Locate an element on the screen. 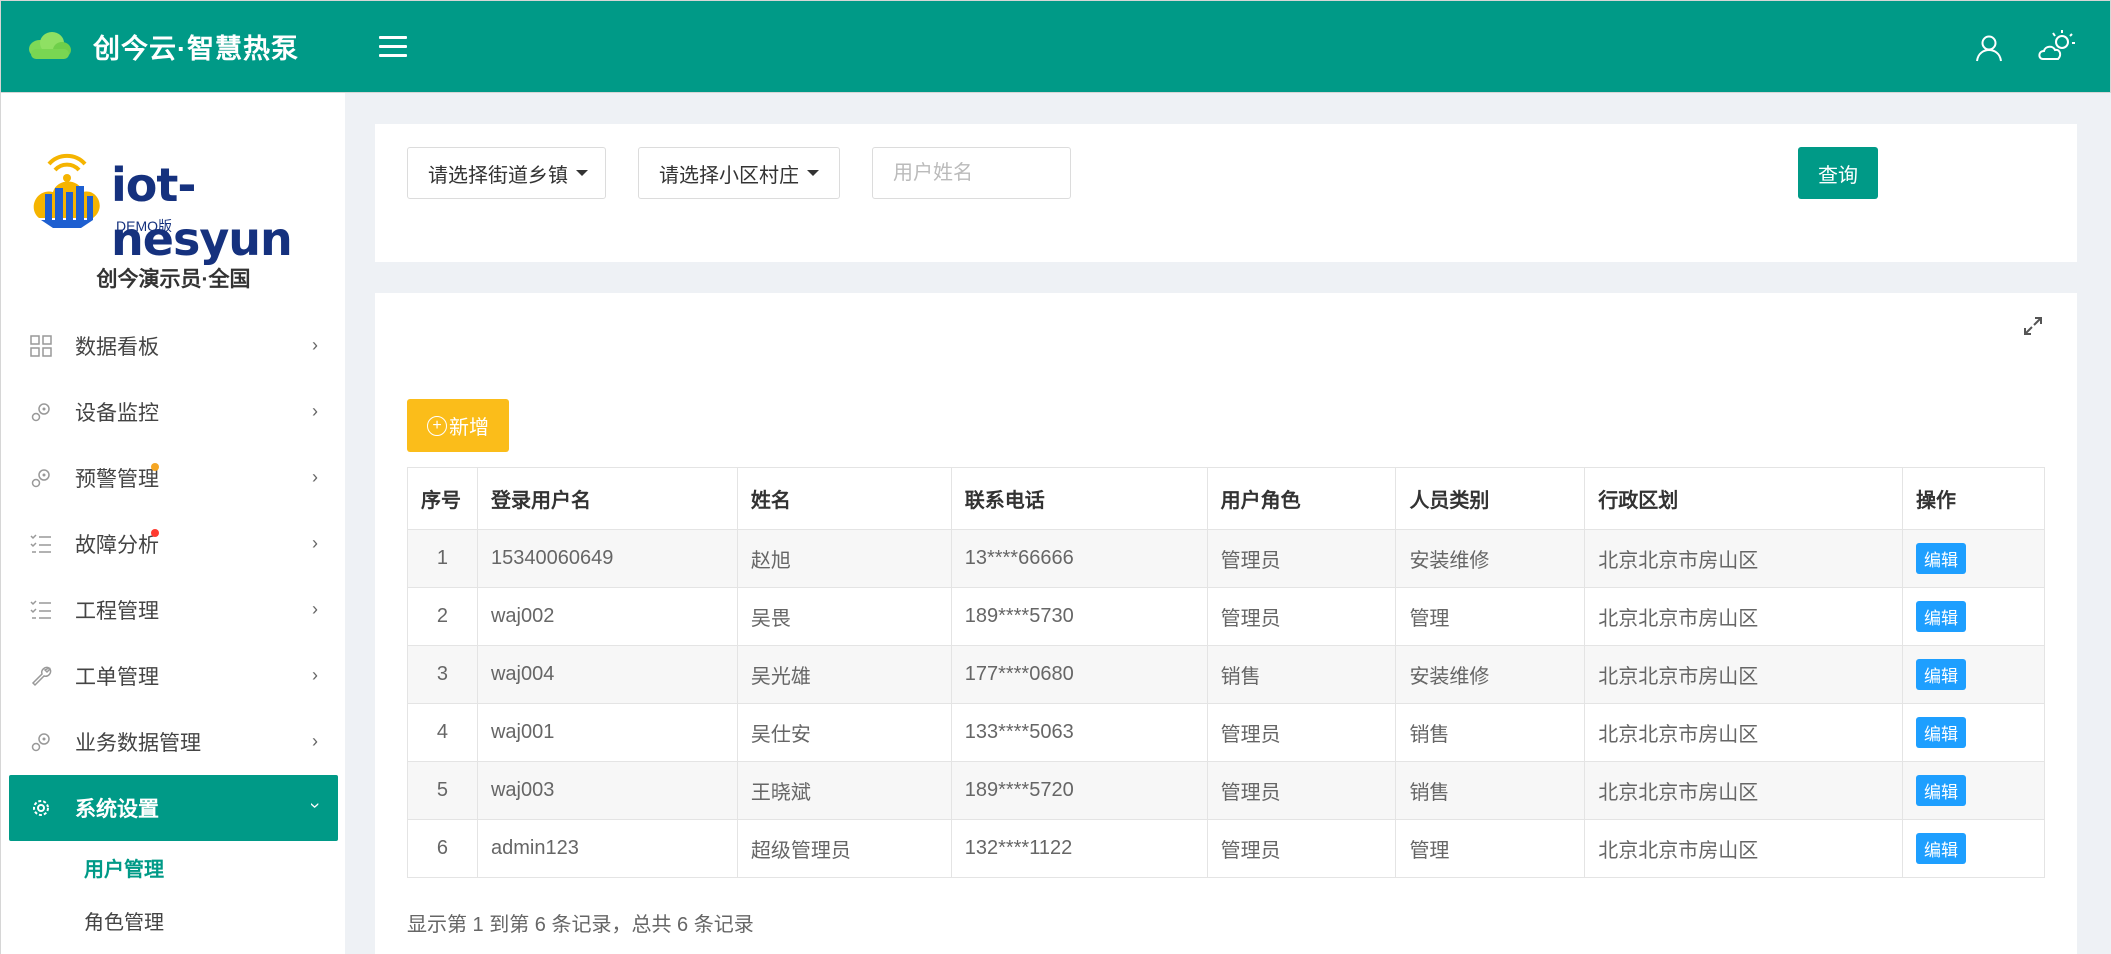 The width and height of the screenshot is (2111, 954). sidebar-item-label: 业务数据管理 is located at coordinates (138, 743).